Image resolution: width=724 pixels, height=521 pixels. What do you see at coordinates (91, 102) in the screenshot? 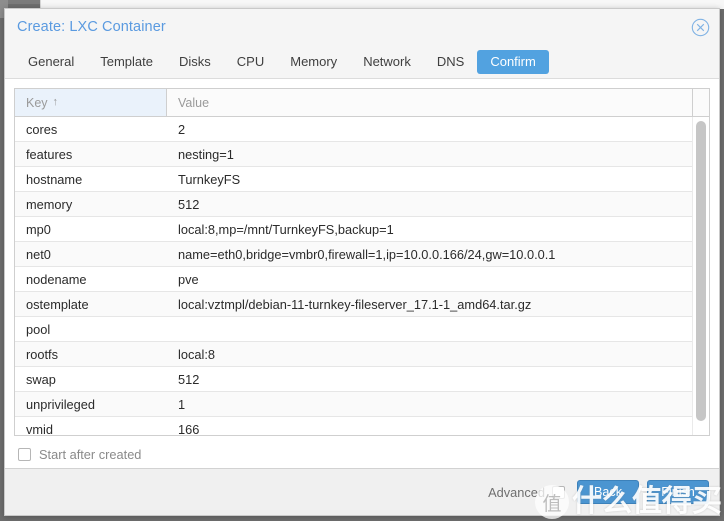
I see `column-header-key: Key ↑` at bounding box center [91, 102].